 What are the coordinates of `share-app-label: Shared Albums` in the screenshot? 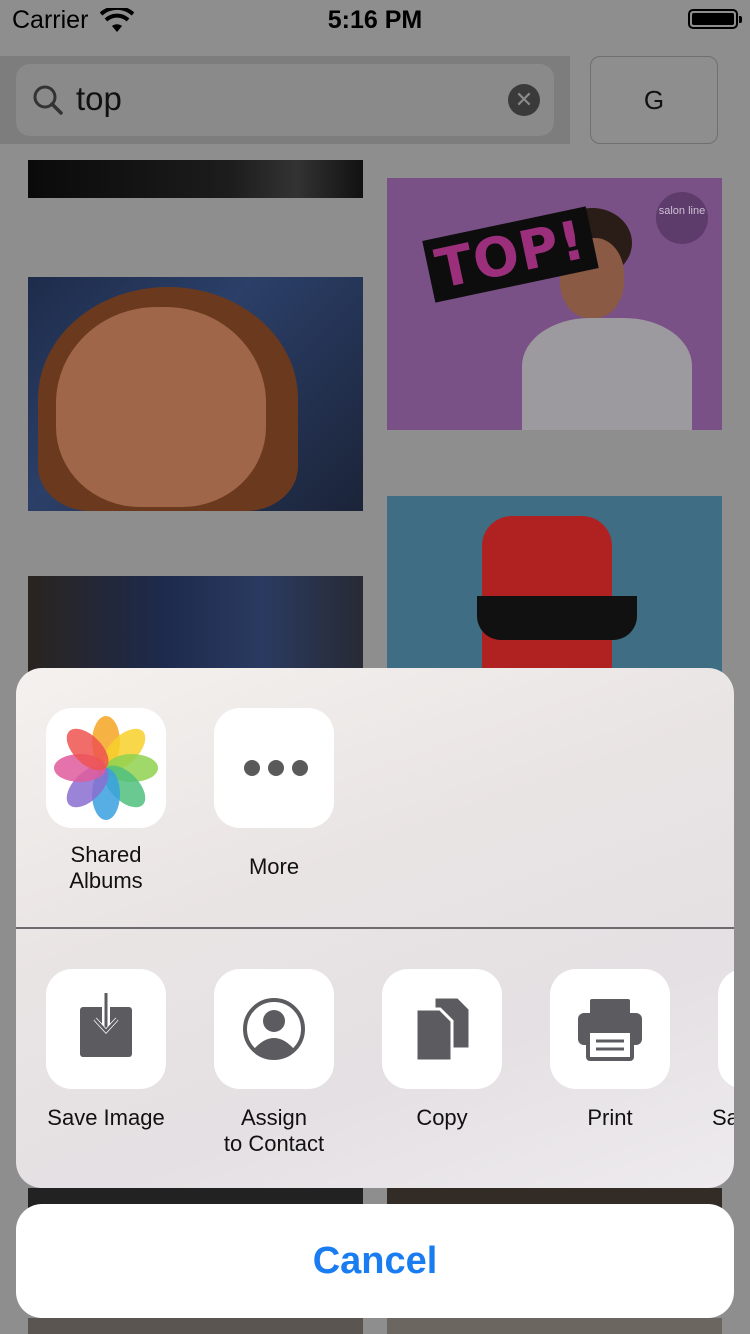 It's located at (106, 867).